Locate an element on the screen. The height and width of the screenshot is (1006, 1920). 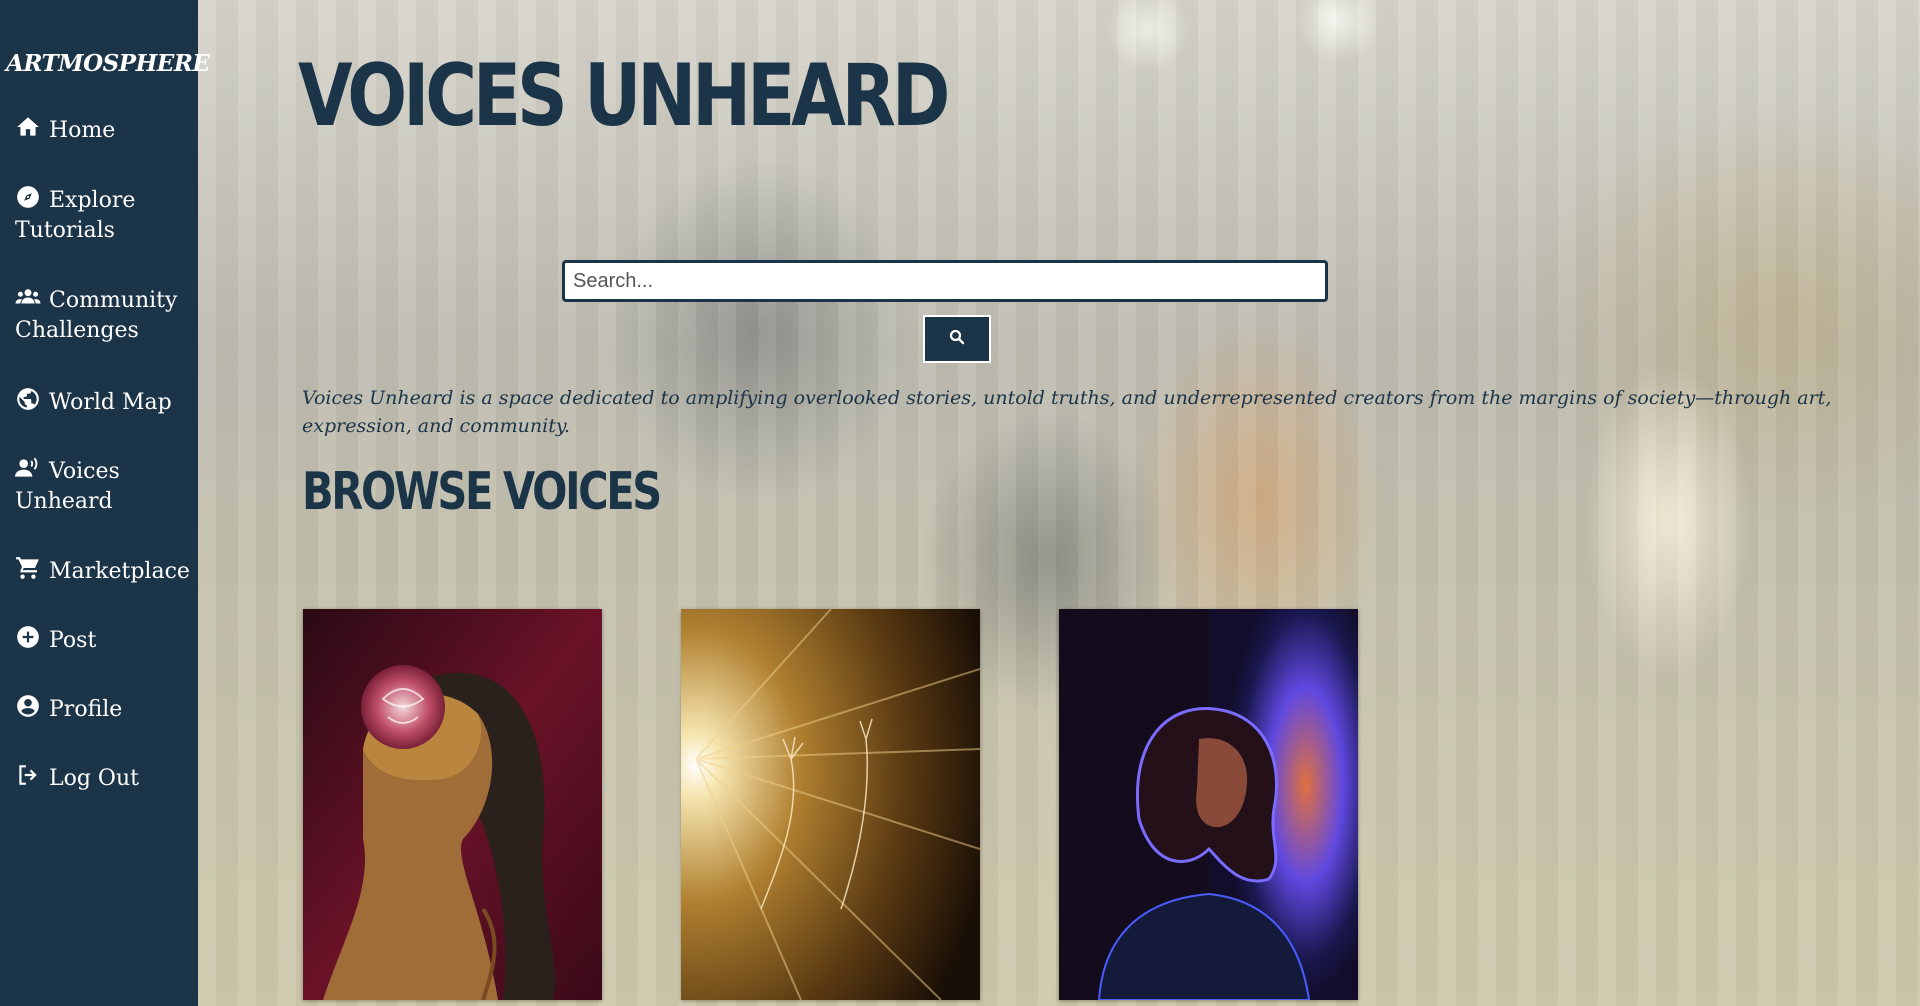
speaking-user-icon is located at coordinates (28, 468).